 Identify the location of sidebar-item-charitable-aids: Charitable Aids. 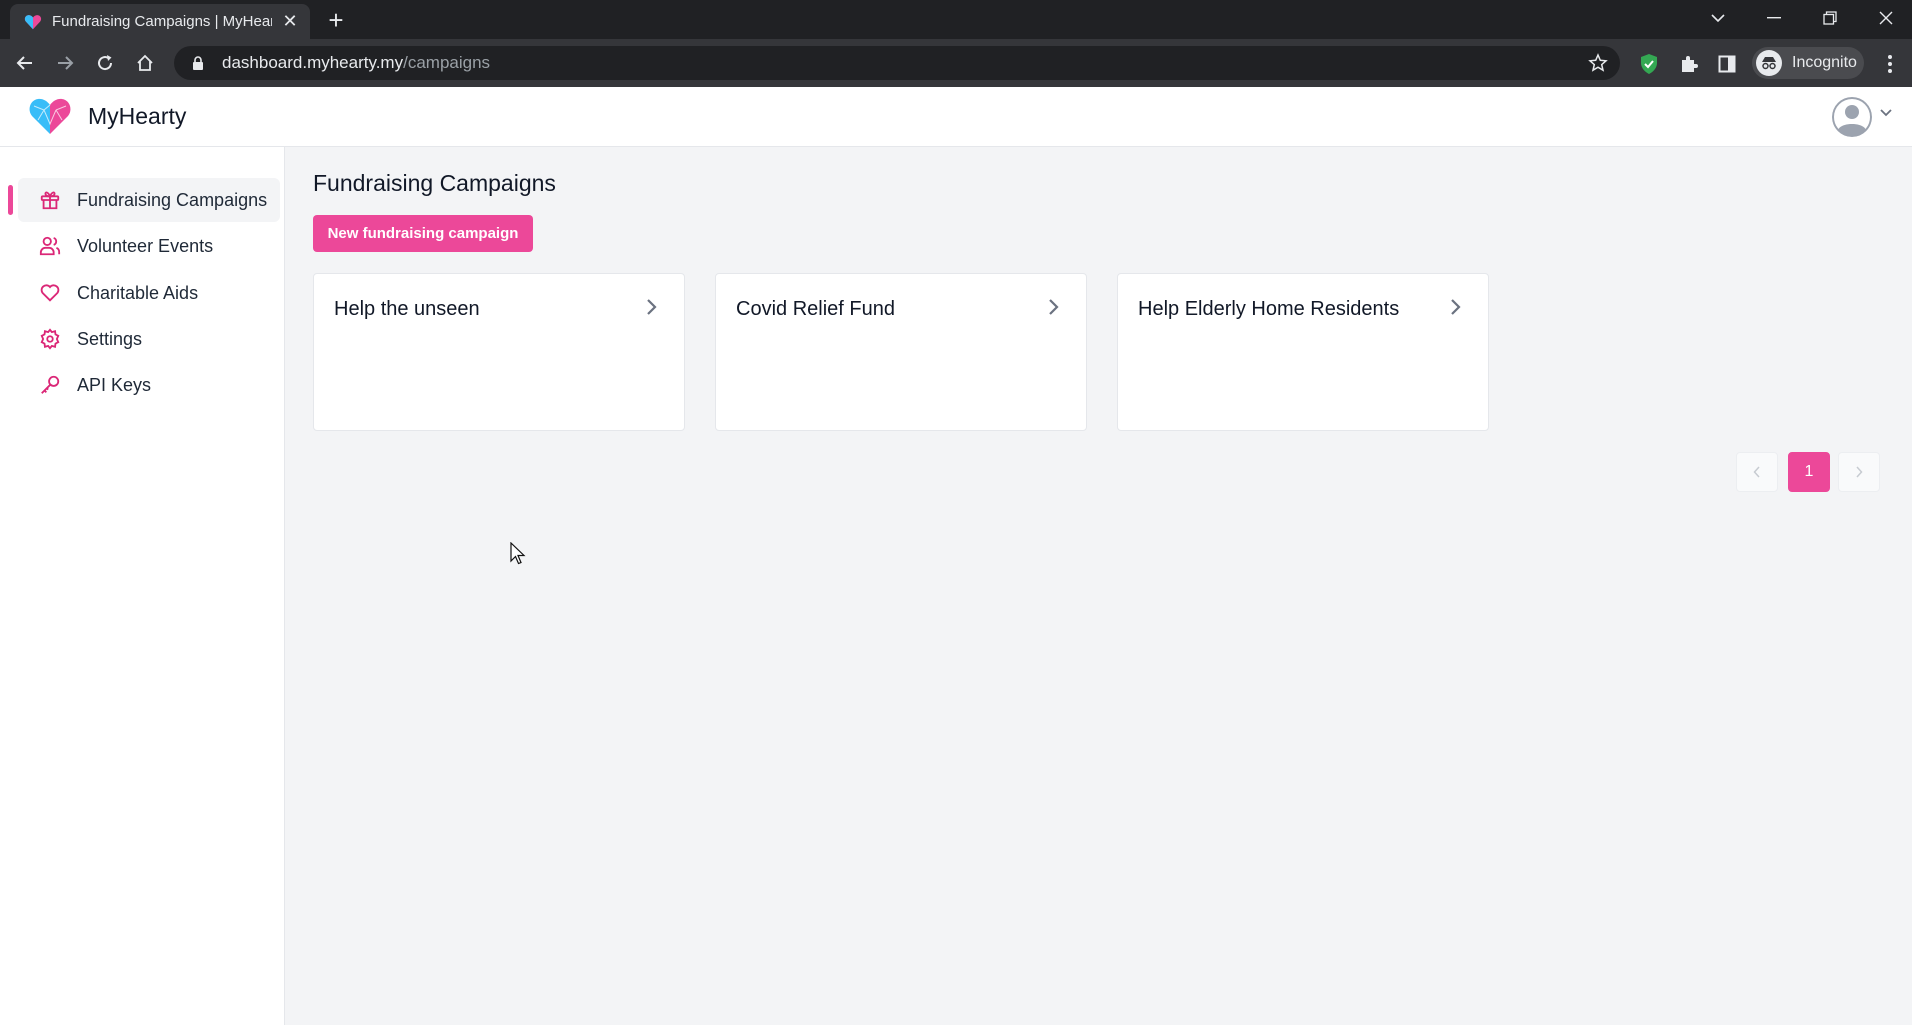
(149, 293).